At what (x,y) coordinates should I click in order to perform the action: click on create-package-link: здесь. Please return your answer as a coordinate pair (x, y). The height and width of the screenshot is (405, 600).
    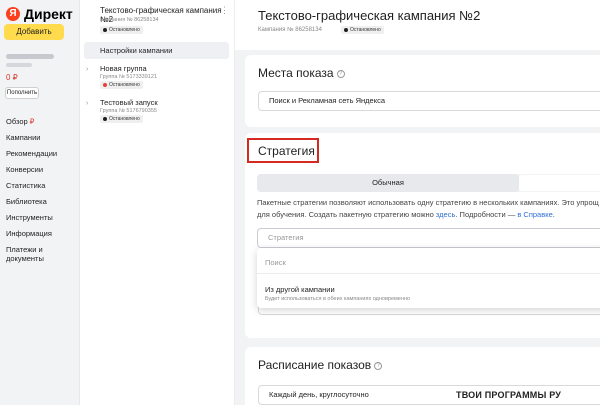
    Looking at the image, I should click on (445, 214).